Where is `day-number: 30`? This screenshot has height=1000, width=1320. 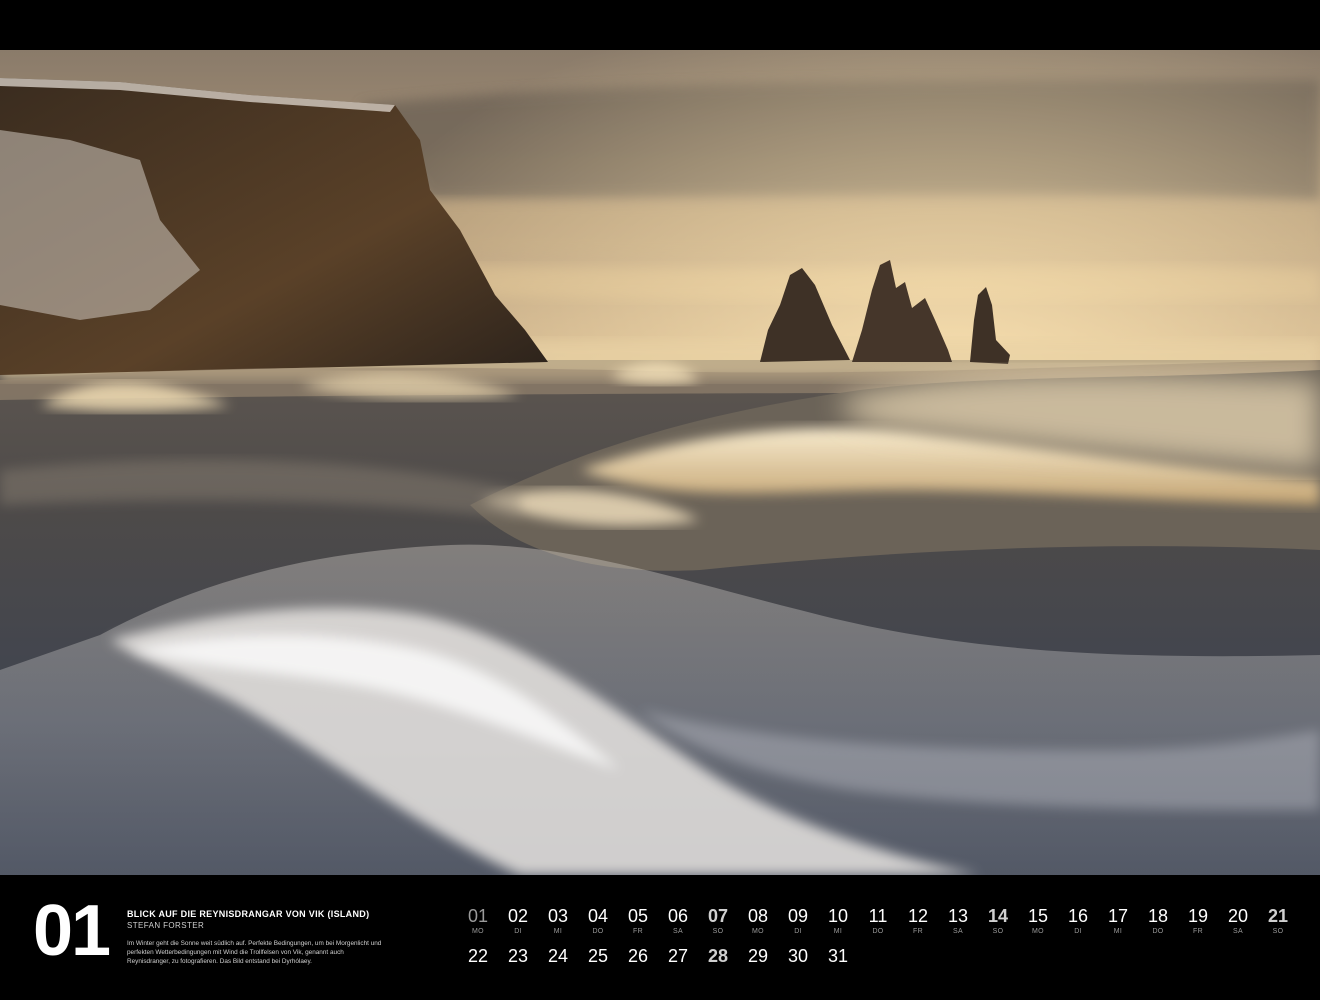
day-number: 30 is located at coordinates (798, 956).